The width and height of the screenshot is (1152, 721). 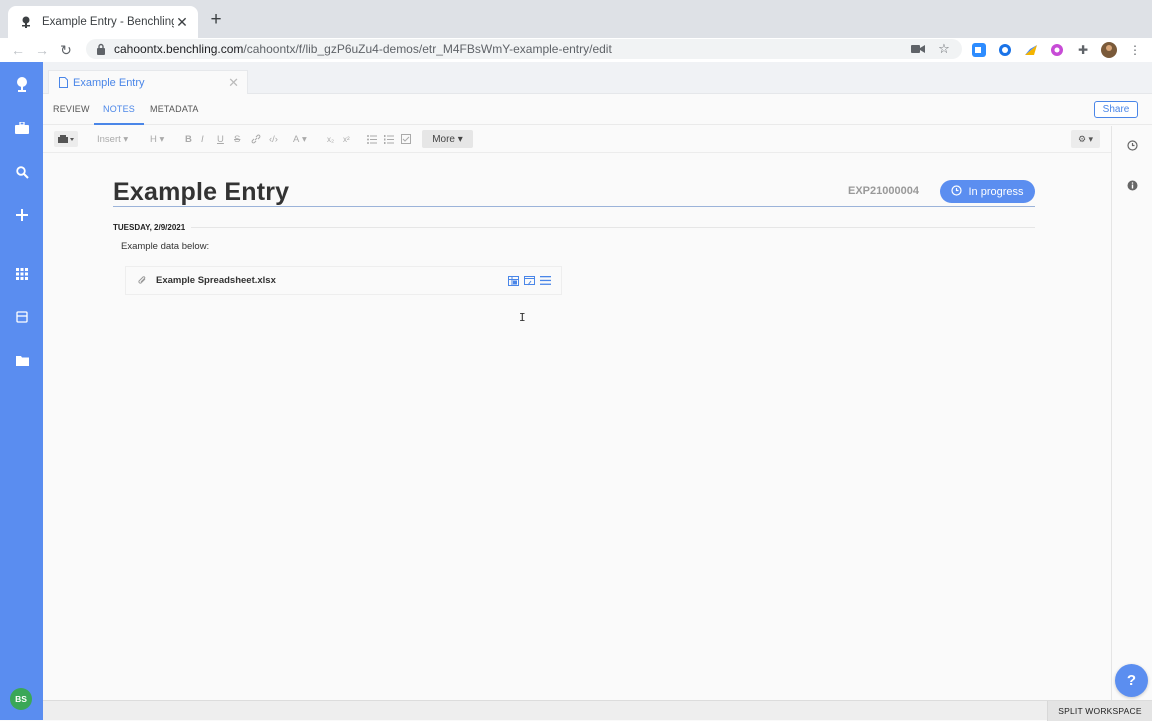 What do you see at coordinates (1082, 138) in the screenshot?
I see `gear-icon: ⚙` at bounding box center [1082, 138].